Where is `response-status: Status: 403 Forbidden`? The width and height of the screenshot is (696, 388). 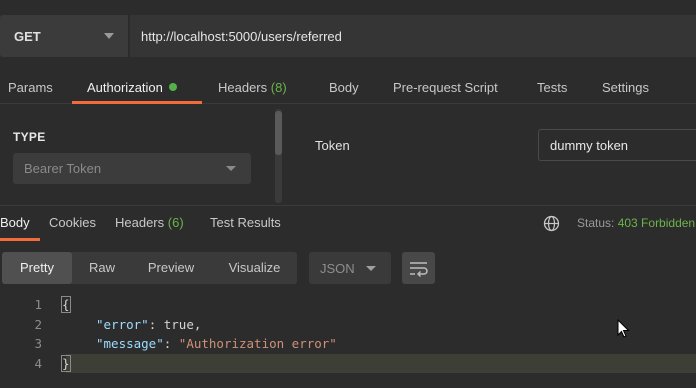
response-status: Status: 403 Forbidden is located at coordinates (636, 223).